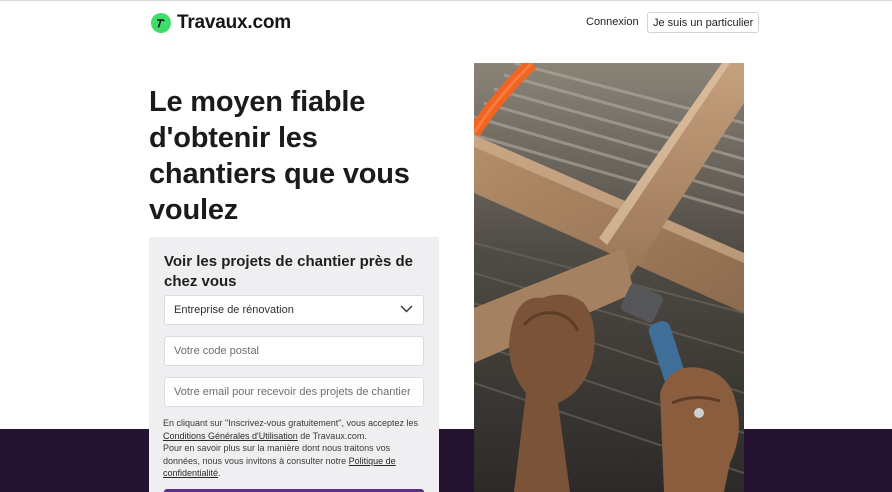  What do you see at coordinates (219, 473) in the screenshot?
I see `legal-text: .` at bounding box center [219, 473].